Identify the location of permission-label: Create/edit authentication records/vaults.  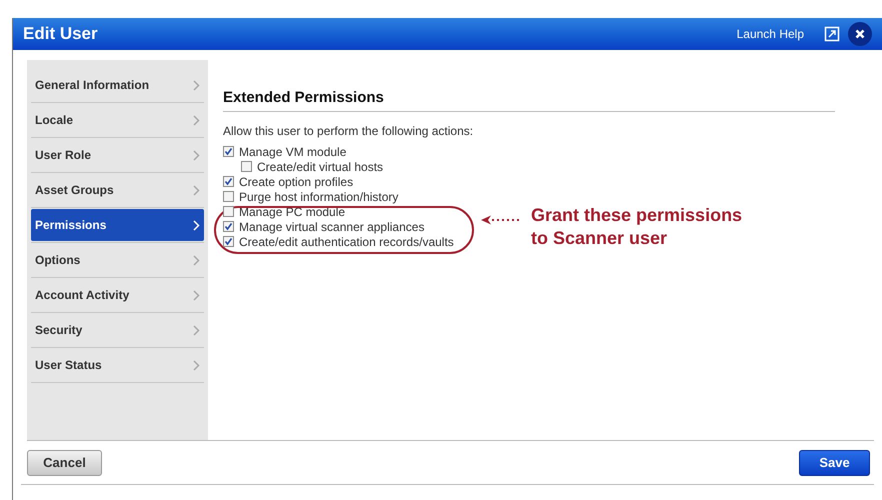
(346, 242).